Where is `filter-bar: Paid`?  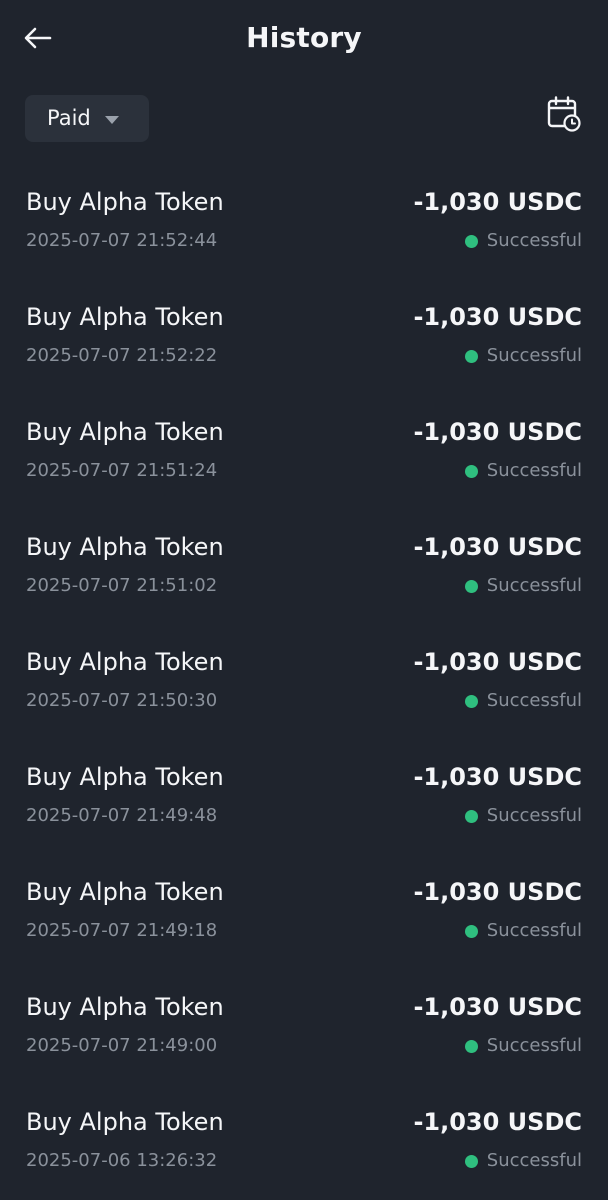 filter-bar: Paid is located at coordinates (304, 119).